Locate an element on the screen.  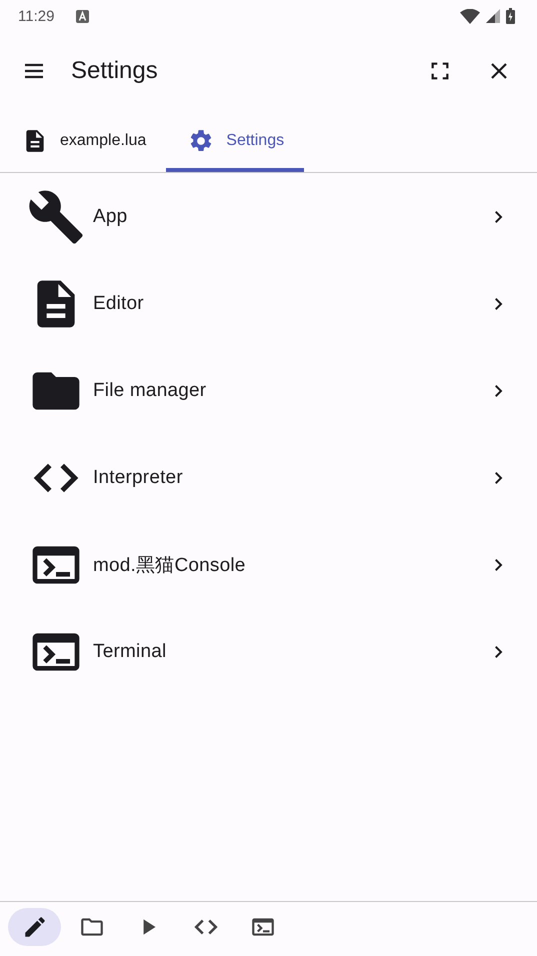
battery-icon is located at coordinates (510, 16).